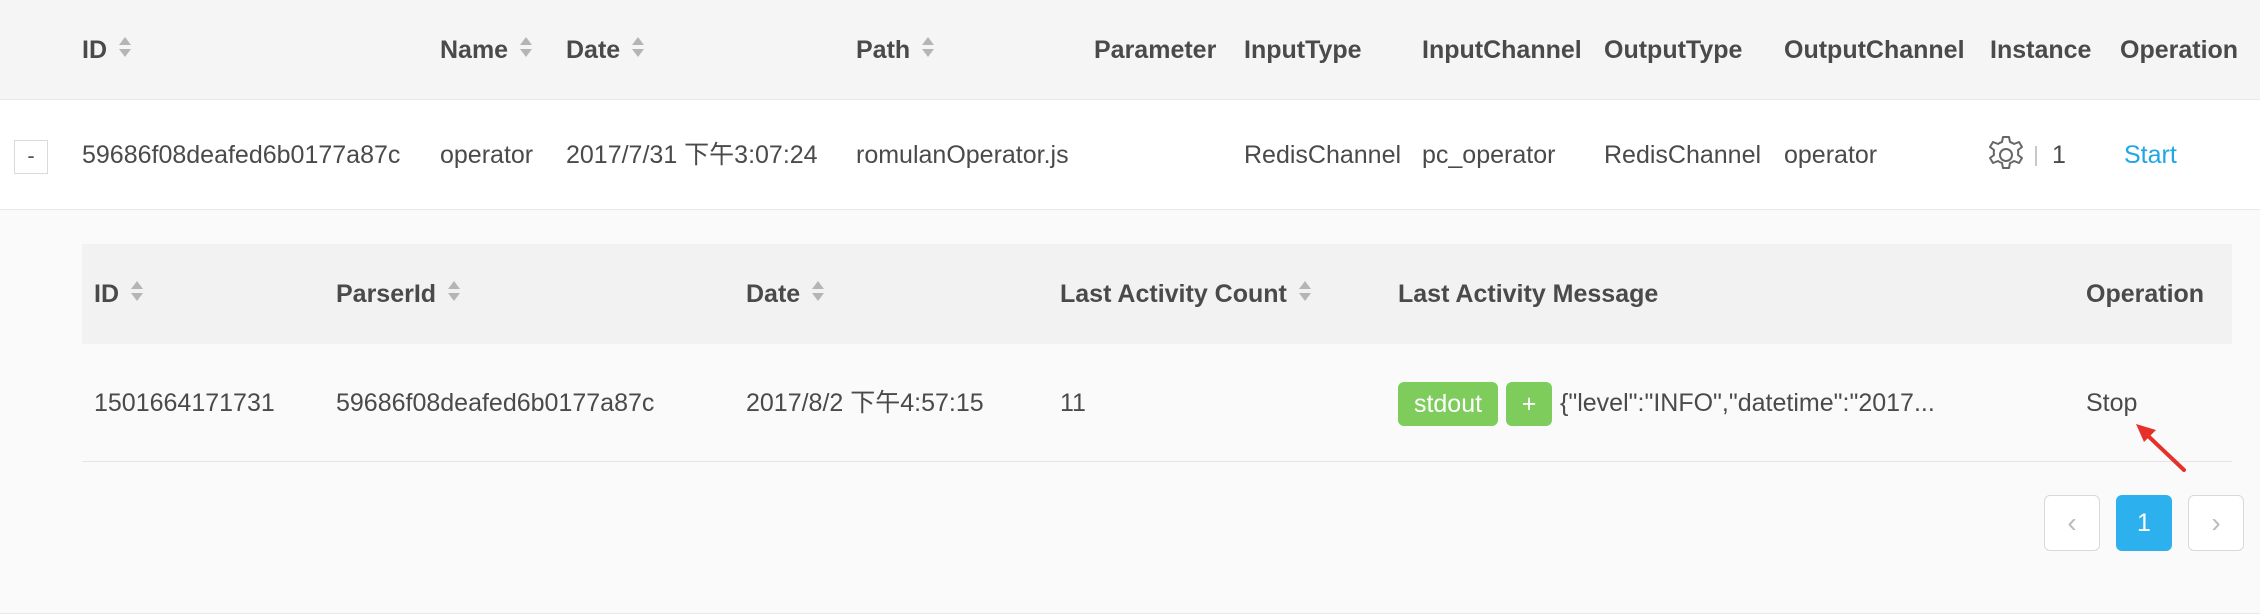 The height and width of the screenshot is (614, 2260). Describe the element at coordinates (386, 294) in the screenshot. I see `column-header-label: ParserId` at that location.